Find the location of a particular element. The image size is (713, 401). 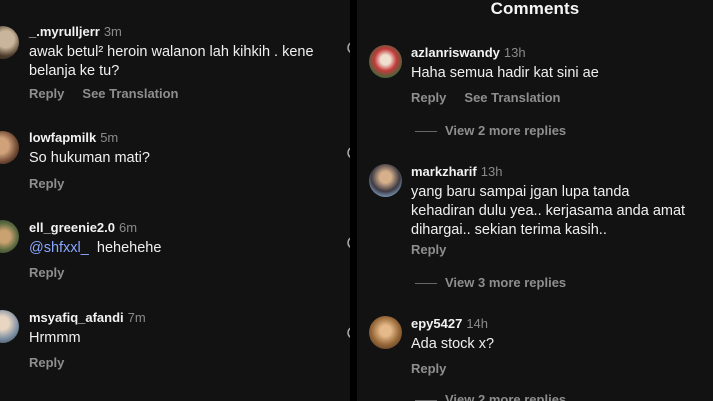

comment-text: Haha semua hadir kat sini ae is located at coordinates (505, 73).